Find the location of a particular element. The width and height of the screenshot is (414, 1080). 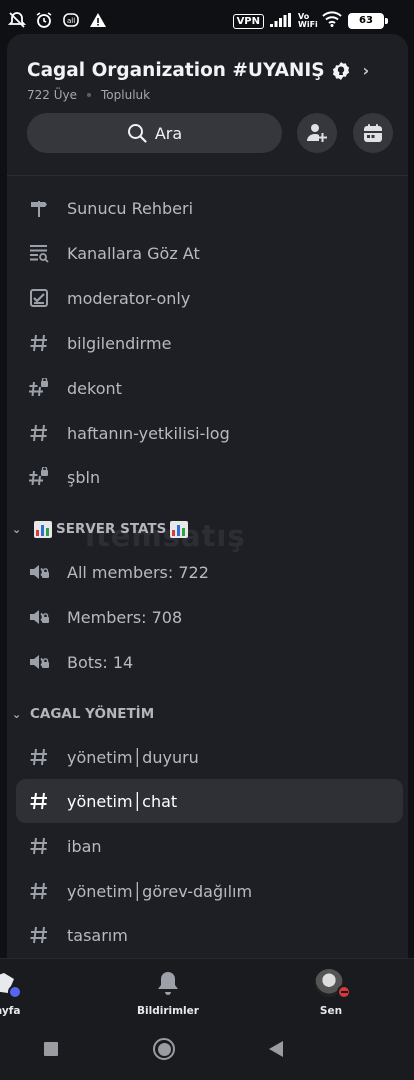

chevron-right-icon: › is located at coordinates (366, 70).